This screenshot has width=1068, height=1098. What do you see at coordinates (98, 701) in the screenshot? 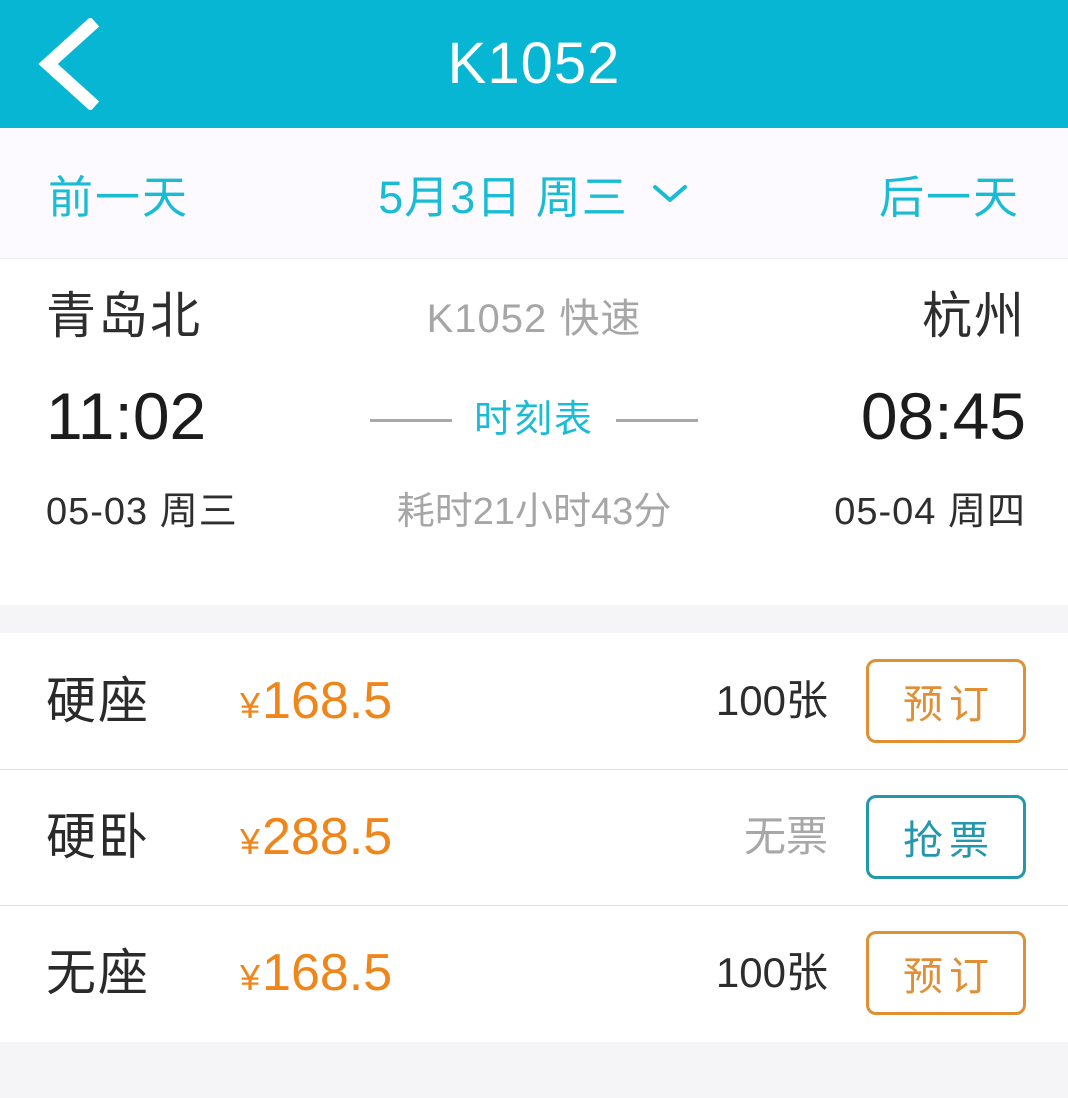
I see `seat-class-name: 硬座` at bounding box center [98, 701].